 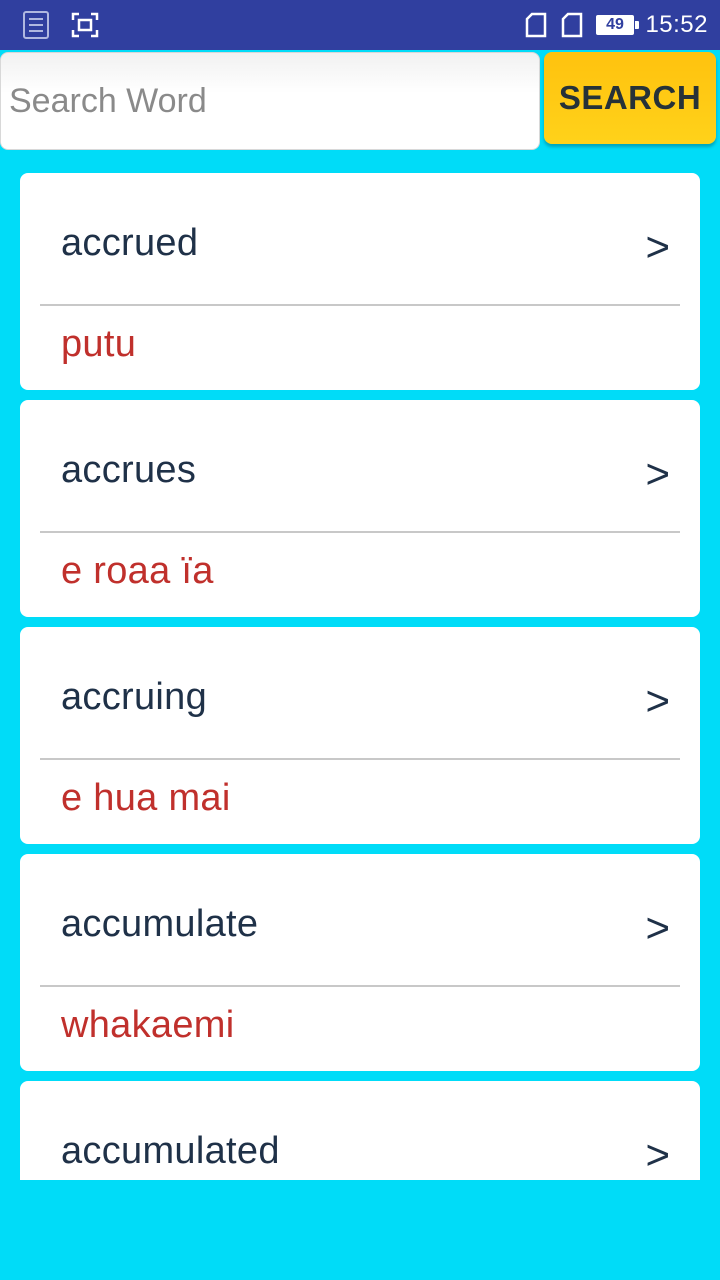 I want to click on search-input, so click(x=270, y=101).